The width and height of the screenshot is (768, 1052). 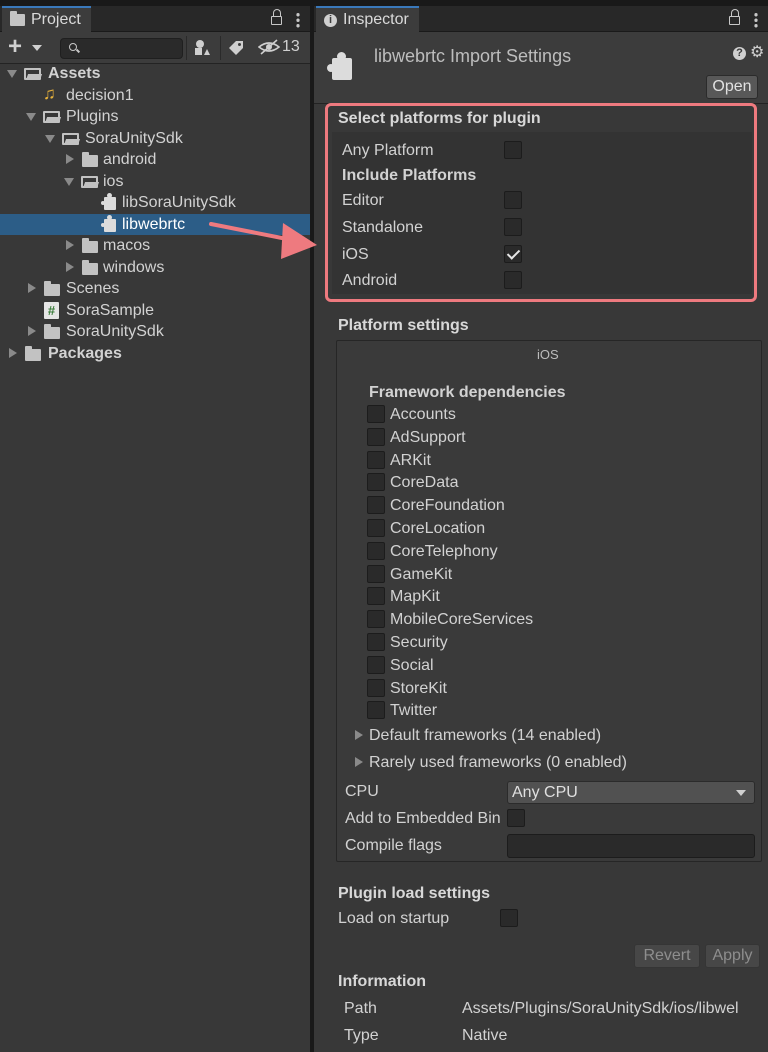 What do you see at coordinates (110, 310) in the screenshot?
I see `tree-item-label: SoraSample` at bounding box center [110, 310].